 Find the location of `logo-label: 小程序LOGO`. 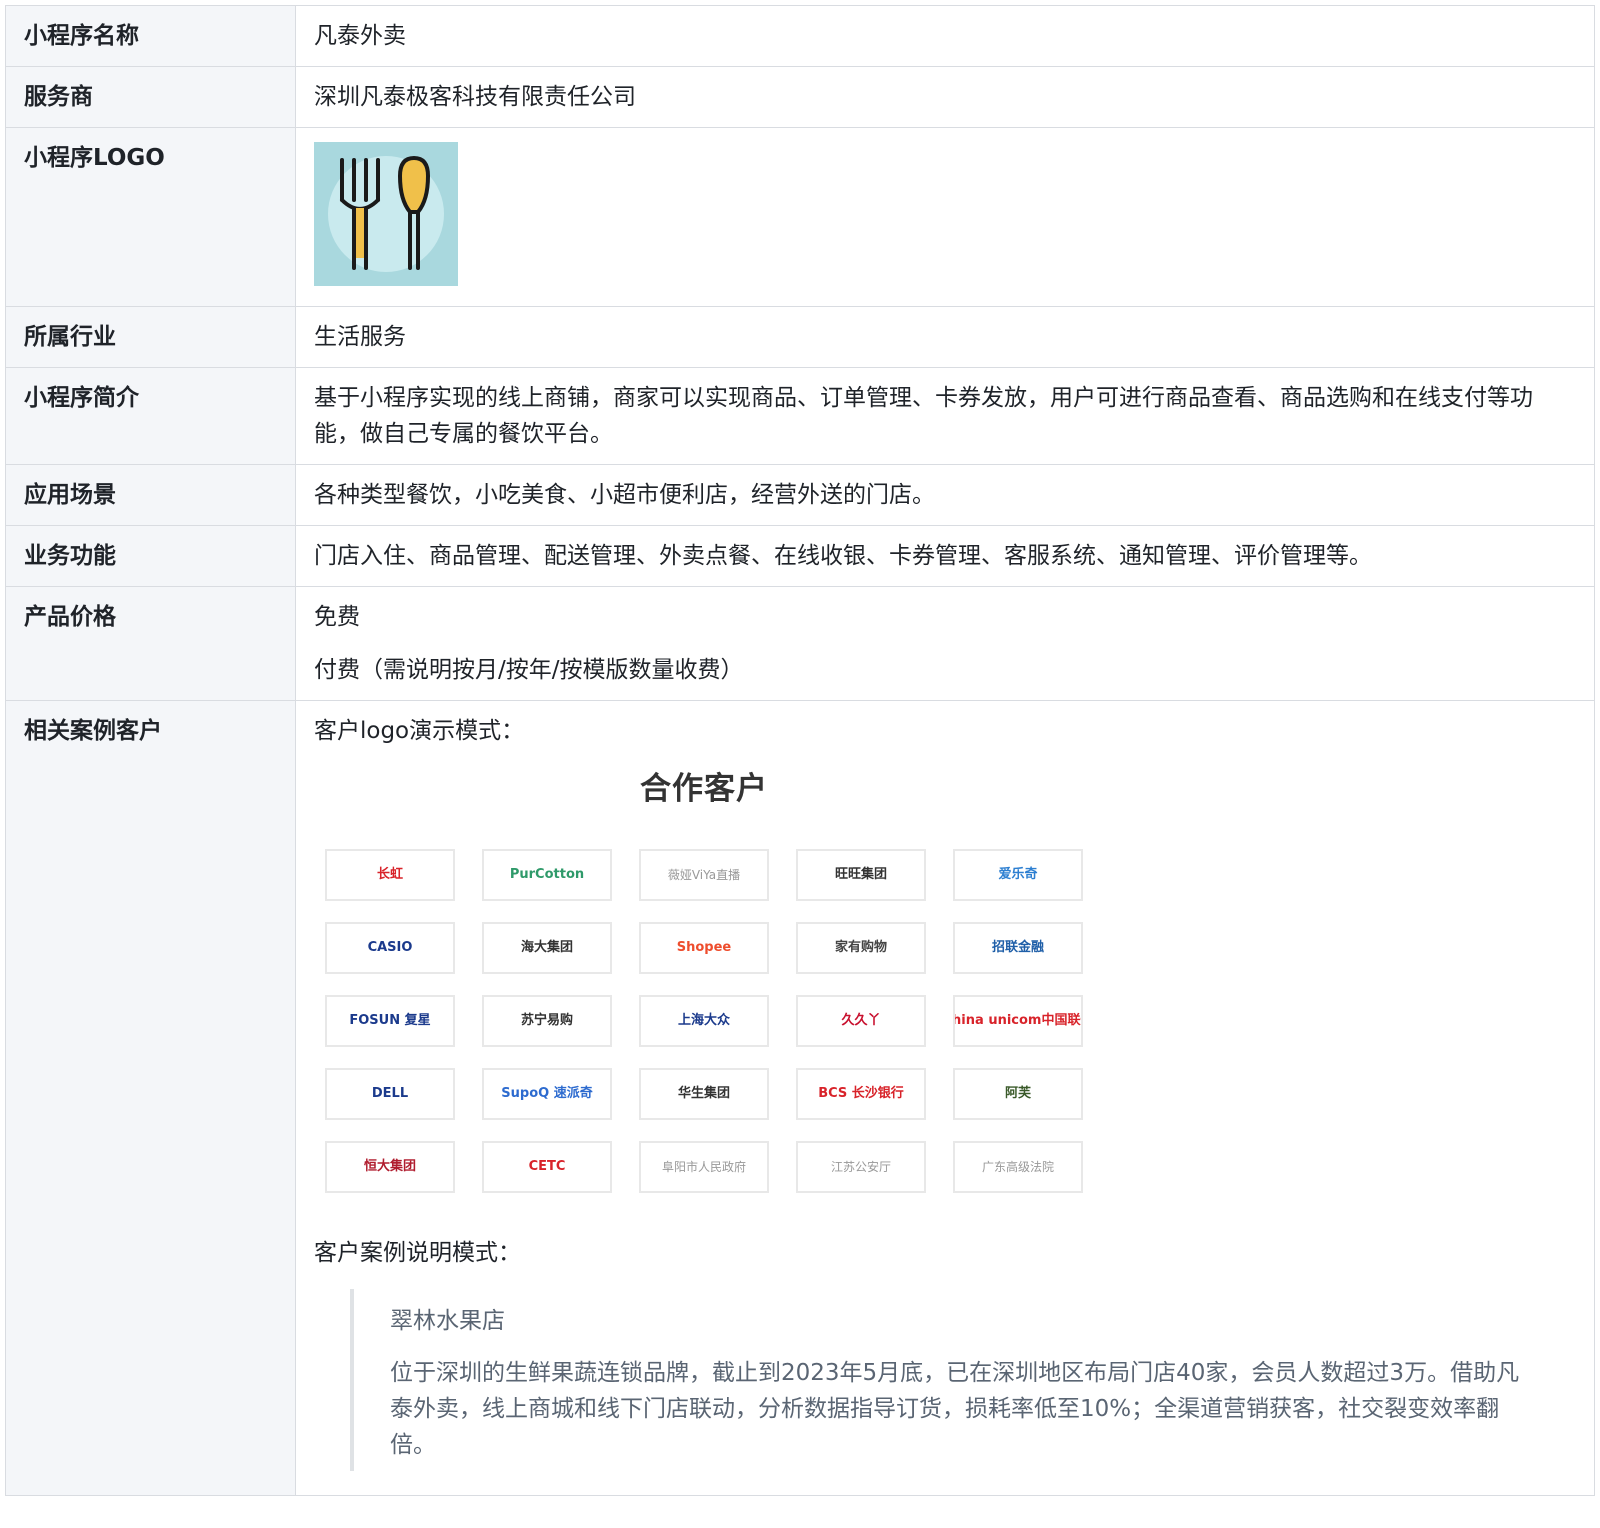

logo-label: 小程序LOGO is located at coordinates (150, 217).